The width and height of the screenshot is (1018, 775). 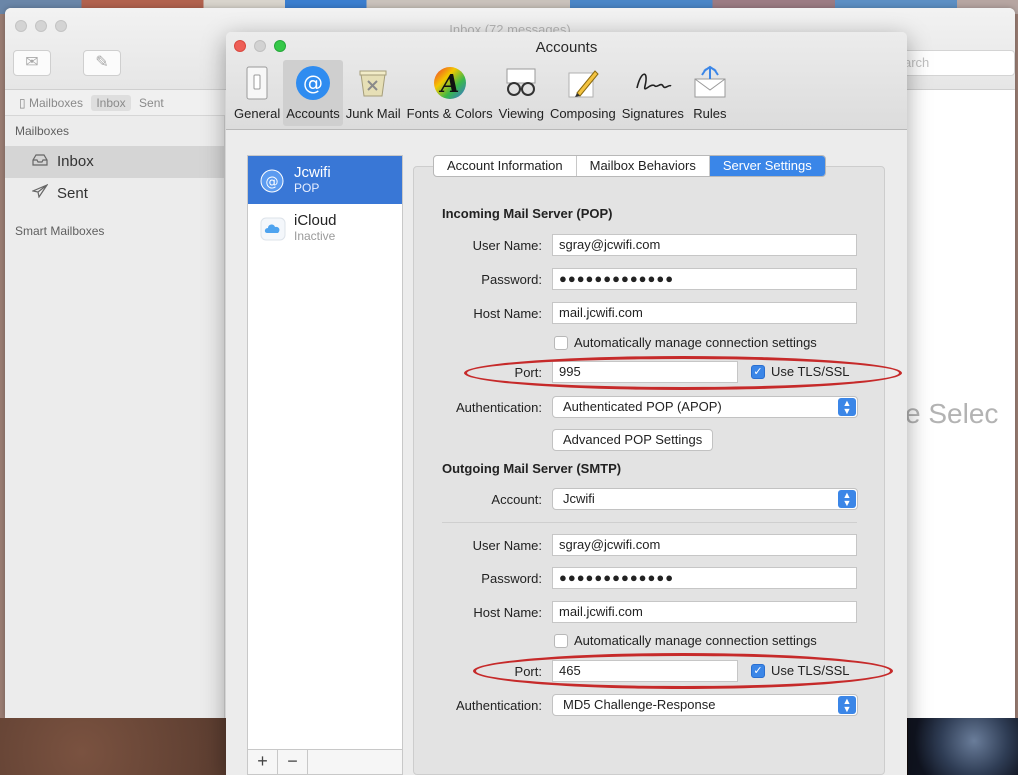 I want to click on incoming-port-label: Port:, so click(x=528, y=372).